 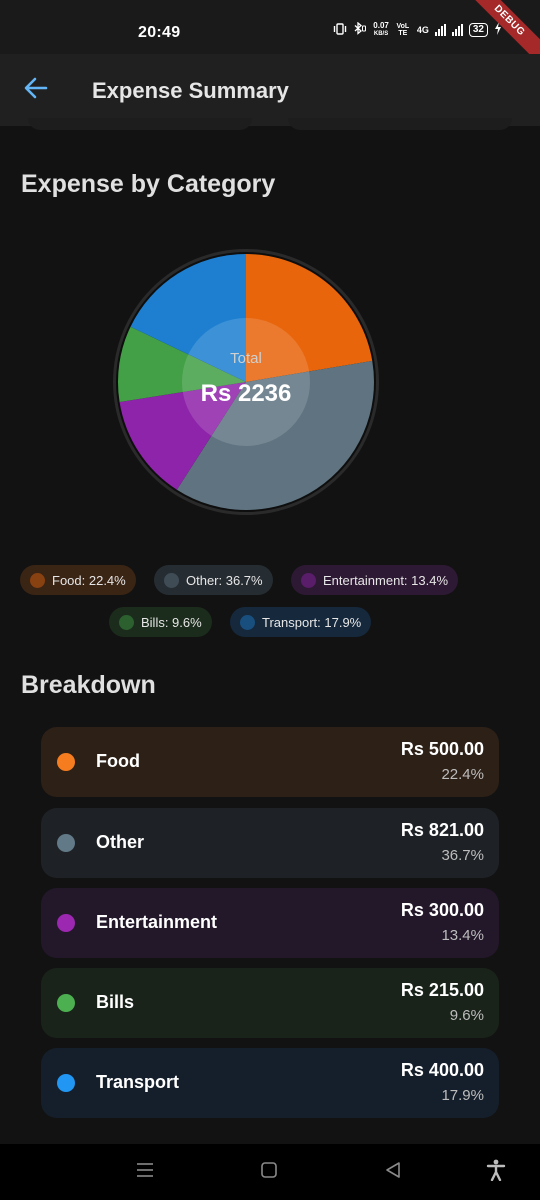 I want to click on triangle-back-icon, so click(x=393, y=1172).